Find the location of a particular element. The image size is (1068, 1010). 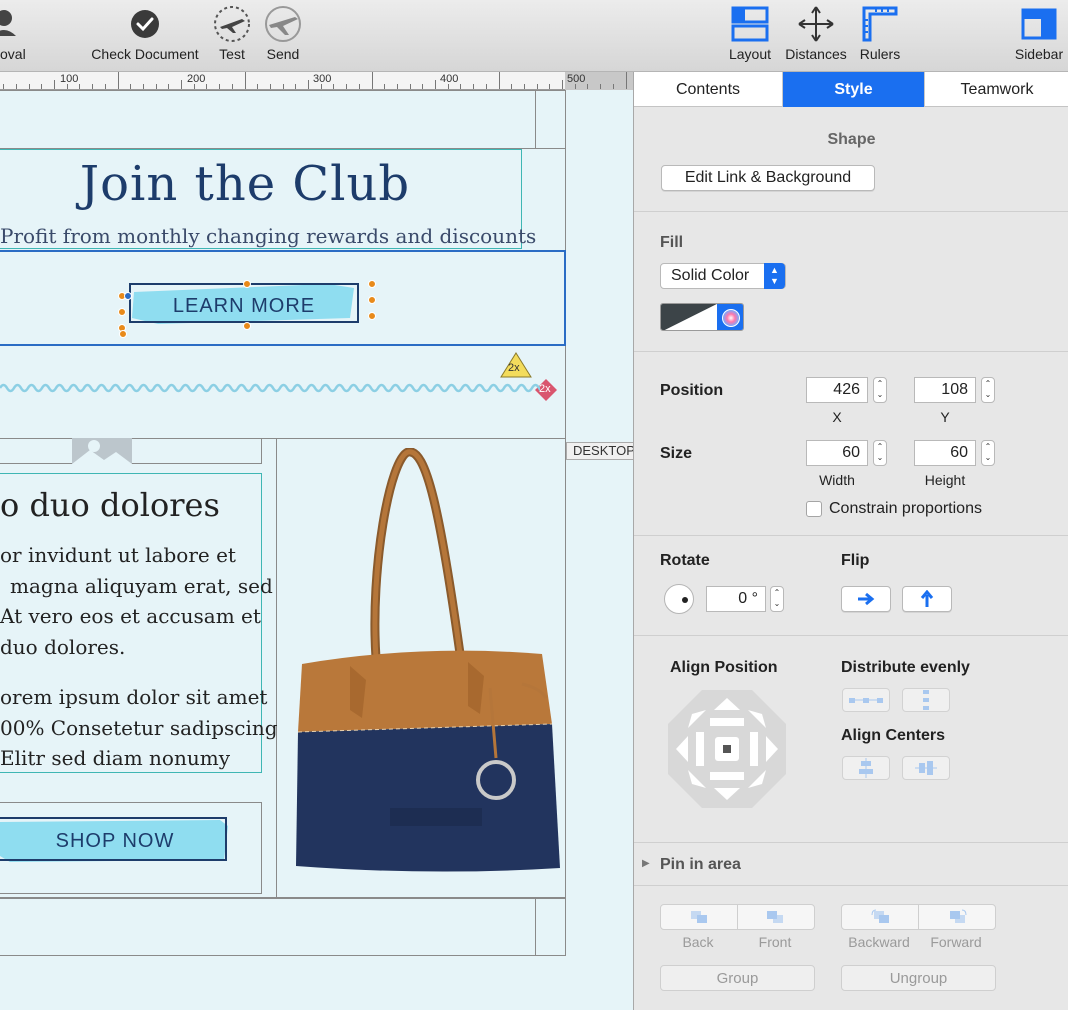

tab-teamwork: Teamwork is located at coordinates (996, 89).